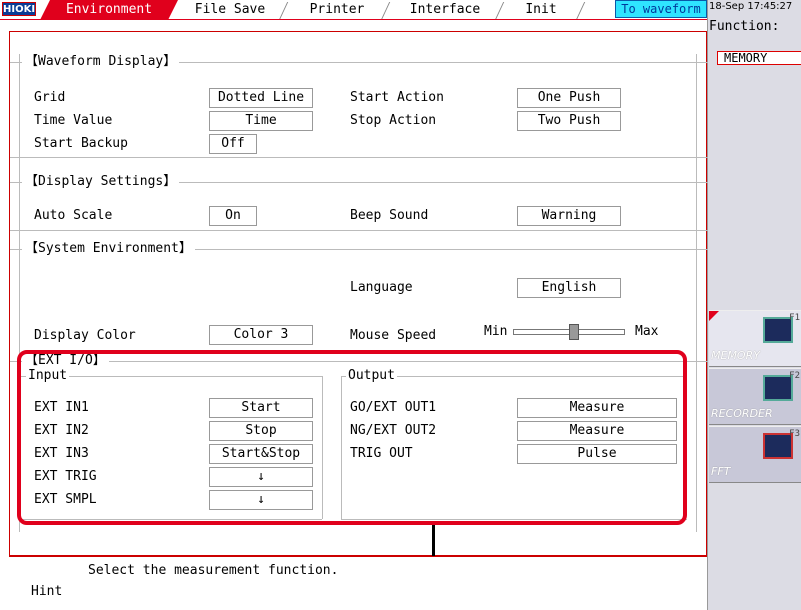 Image resolution: width=801 pixels, height=610 pixels. Describe the element at coordinates (337, 10) in the screenshot. I see `tab-printer: Printer` at that location.